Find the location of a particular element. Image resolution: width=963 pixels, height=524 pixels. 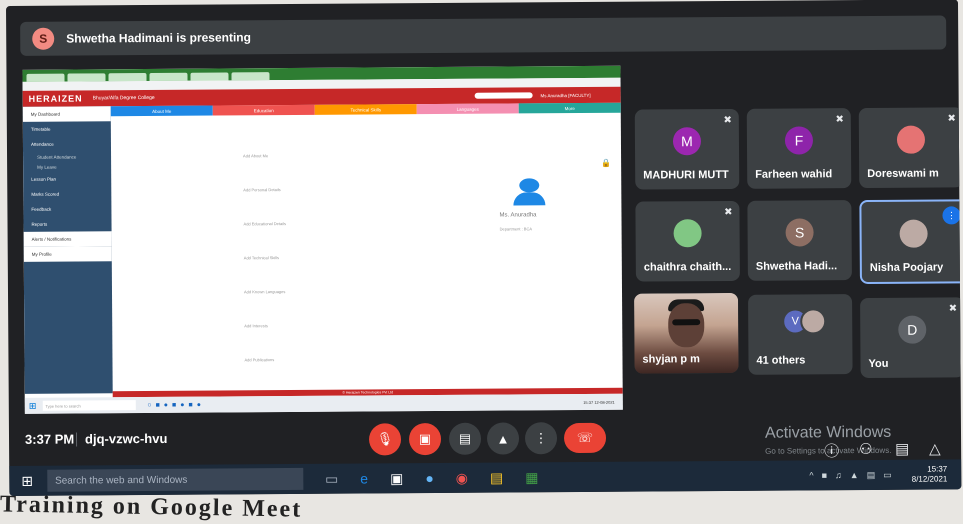

participant-tile: Nisha Poojary ⋮ is located at coordinates (910, 242).